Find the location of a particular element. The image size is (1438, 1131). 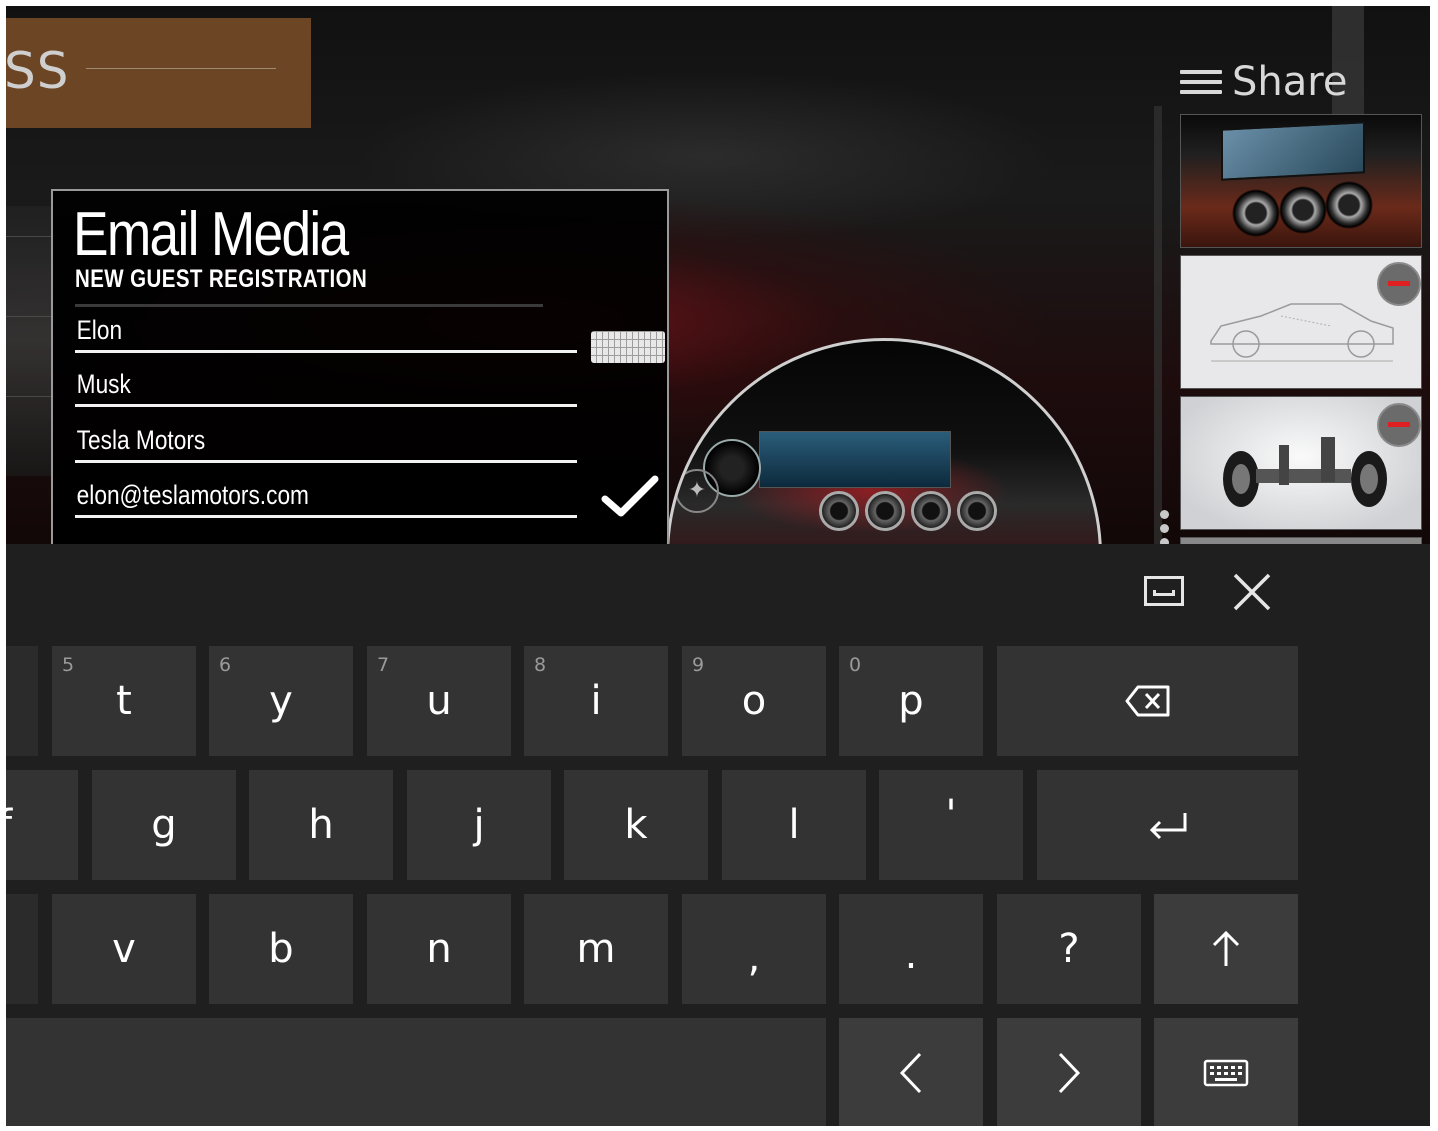

key-label: y is located at coordinates (281, 701).